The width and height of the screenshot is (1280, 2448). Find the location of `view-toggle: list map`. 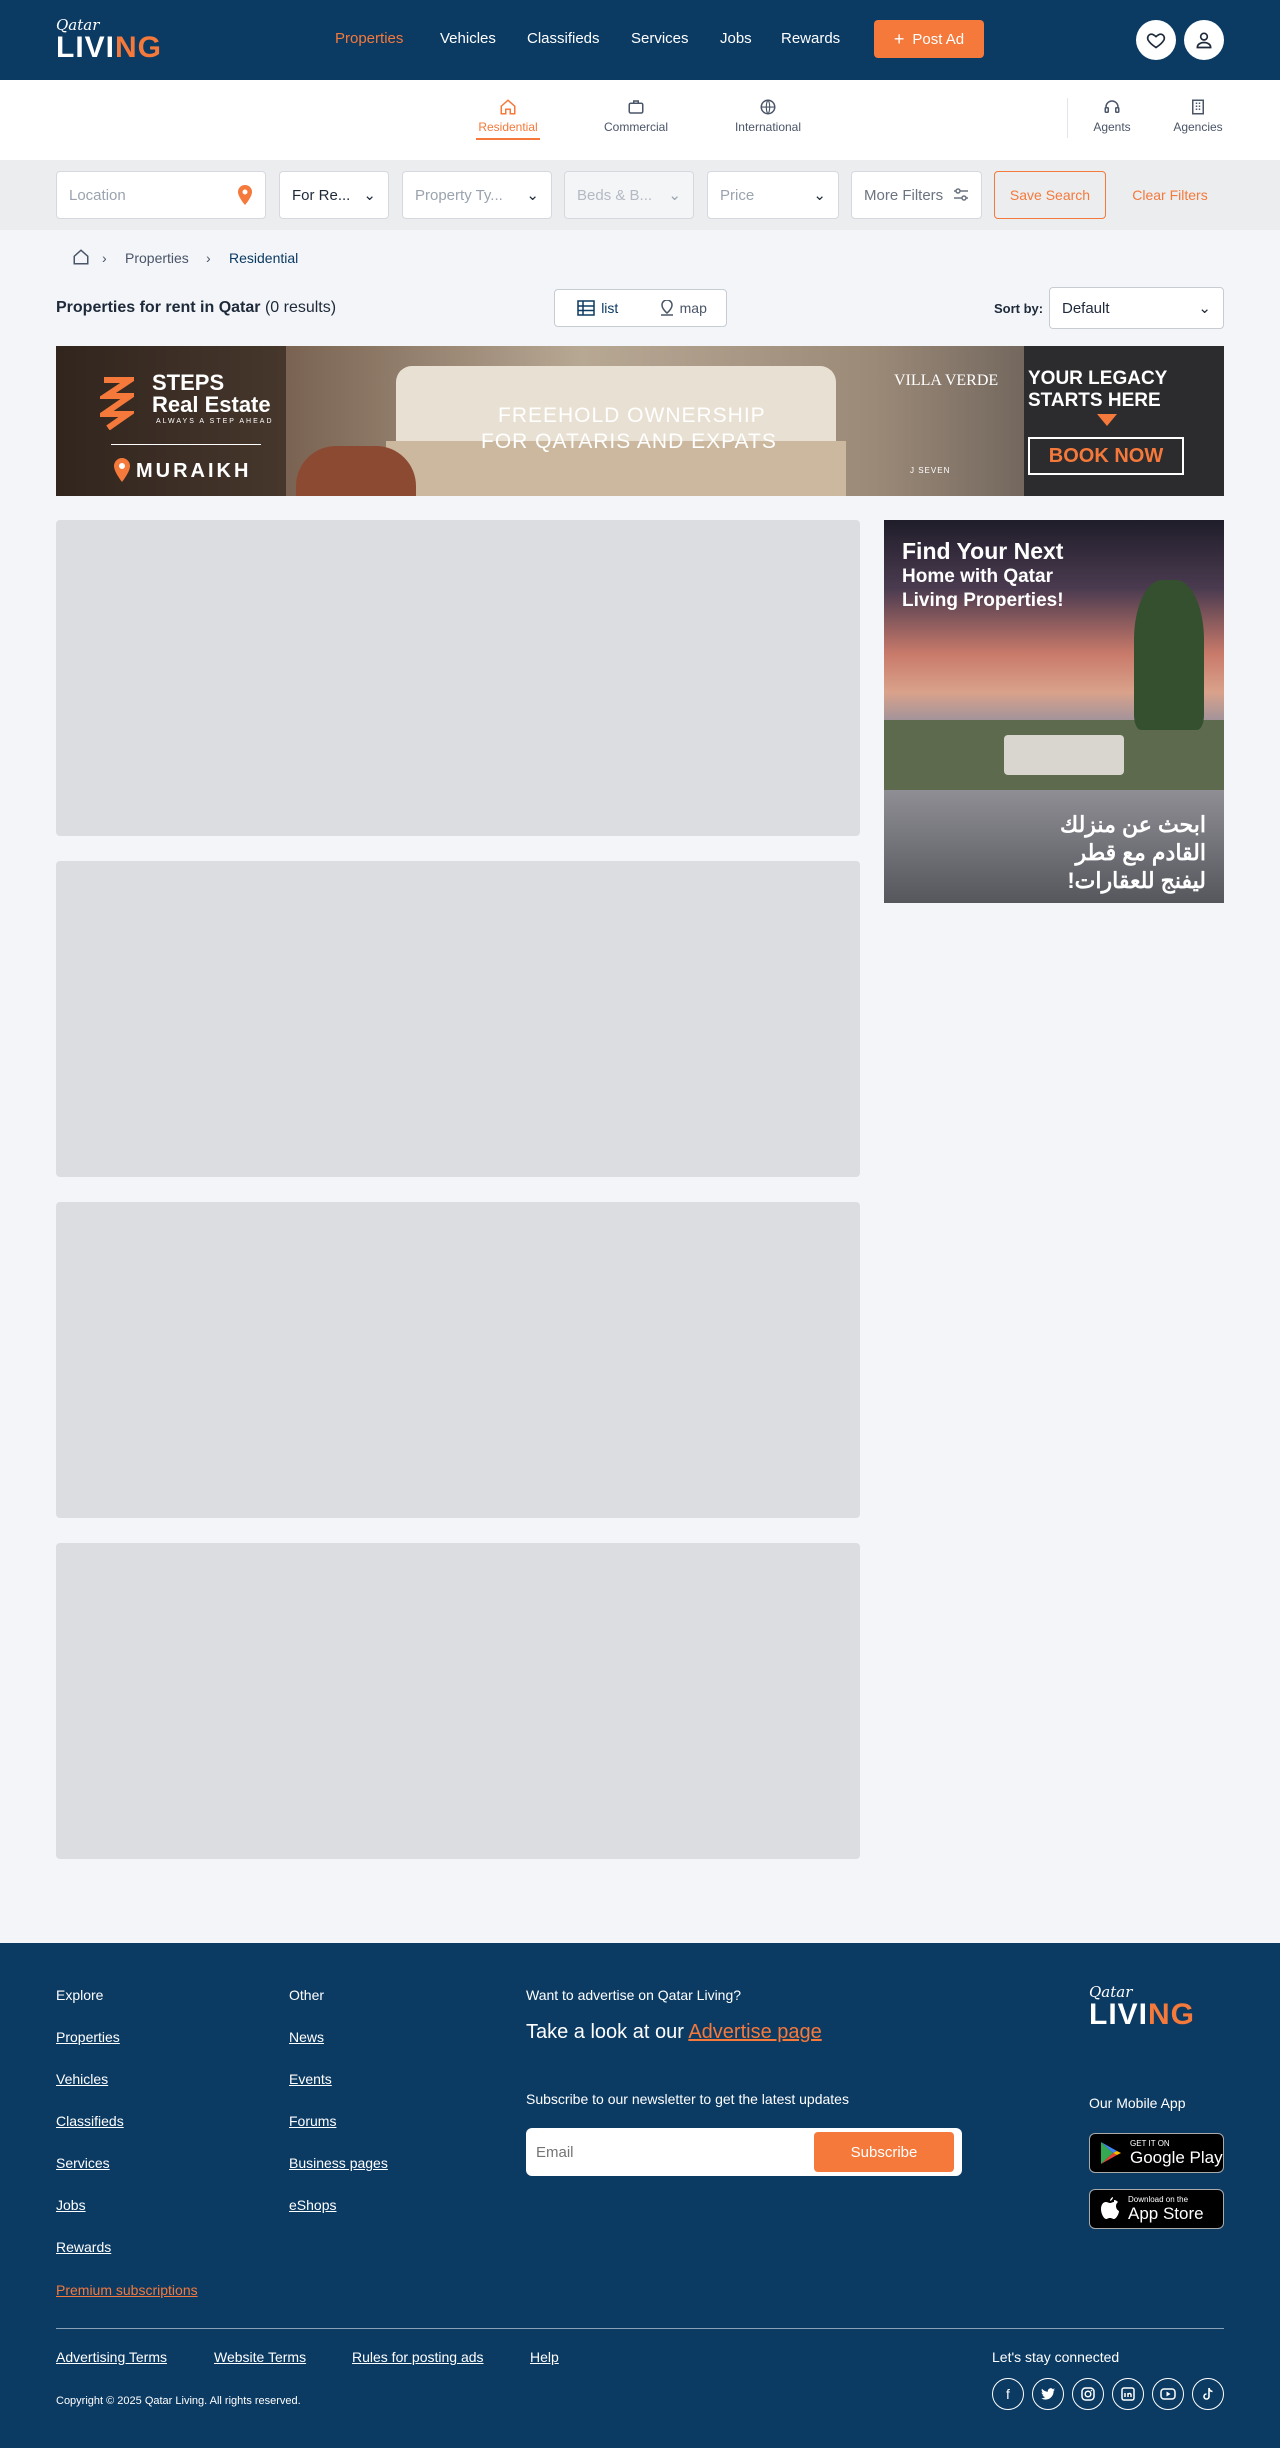

view-toggle: list map is located at coordinates (640, 308).